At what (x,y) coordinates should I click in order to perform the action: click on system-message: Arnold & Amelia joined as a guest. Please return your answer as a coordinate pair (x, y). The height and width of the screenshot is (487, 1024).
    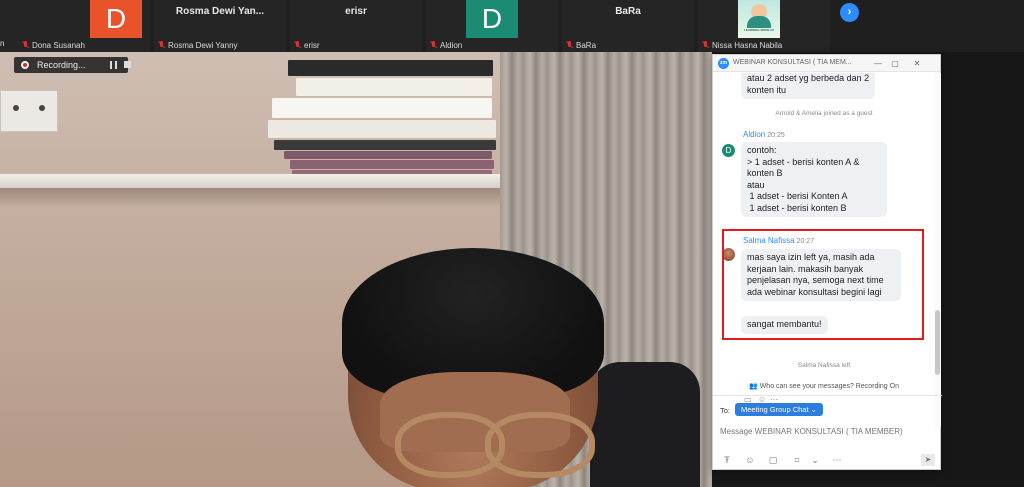
    Looking at the image, I should click on (824, 113).